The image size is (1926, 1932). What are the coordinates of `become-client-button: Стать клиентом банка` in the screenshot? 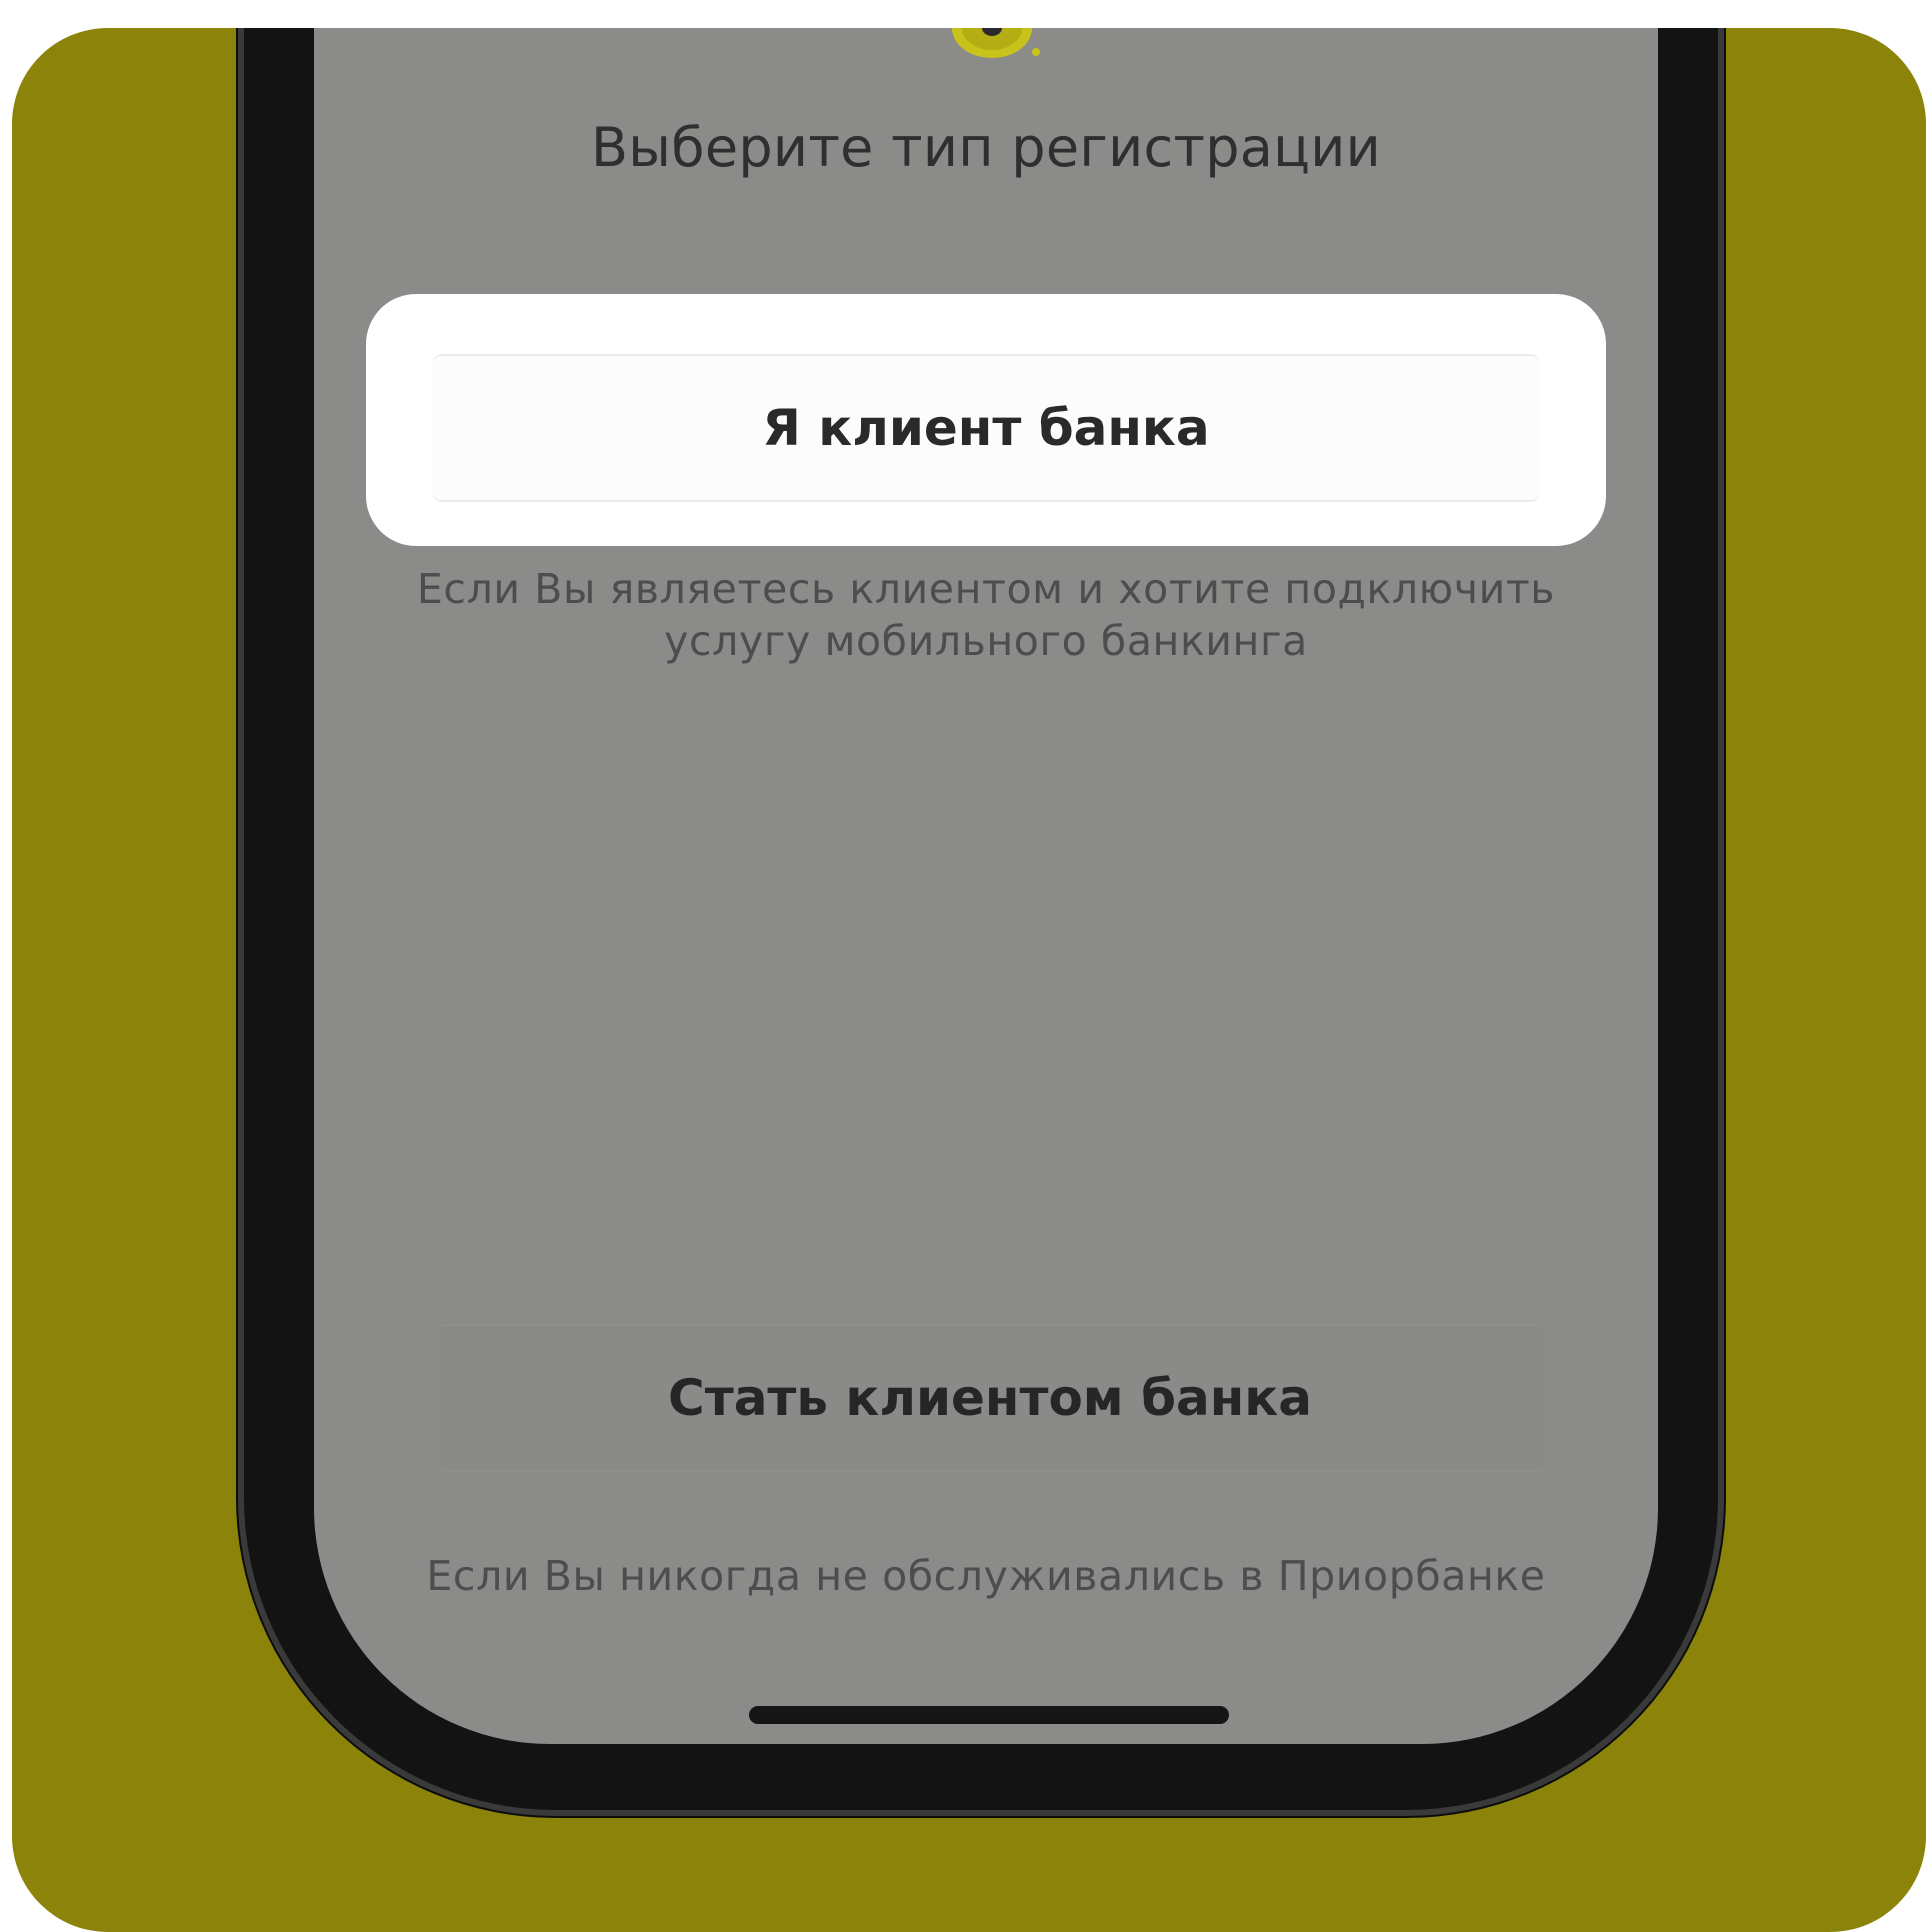 It's located at (990, 1398).